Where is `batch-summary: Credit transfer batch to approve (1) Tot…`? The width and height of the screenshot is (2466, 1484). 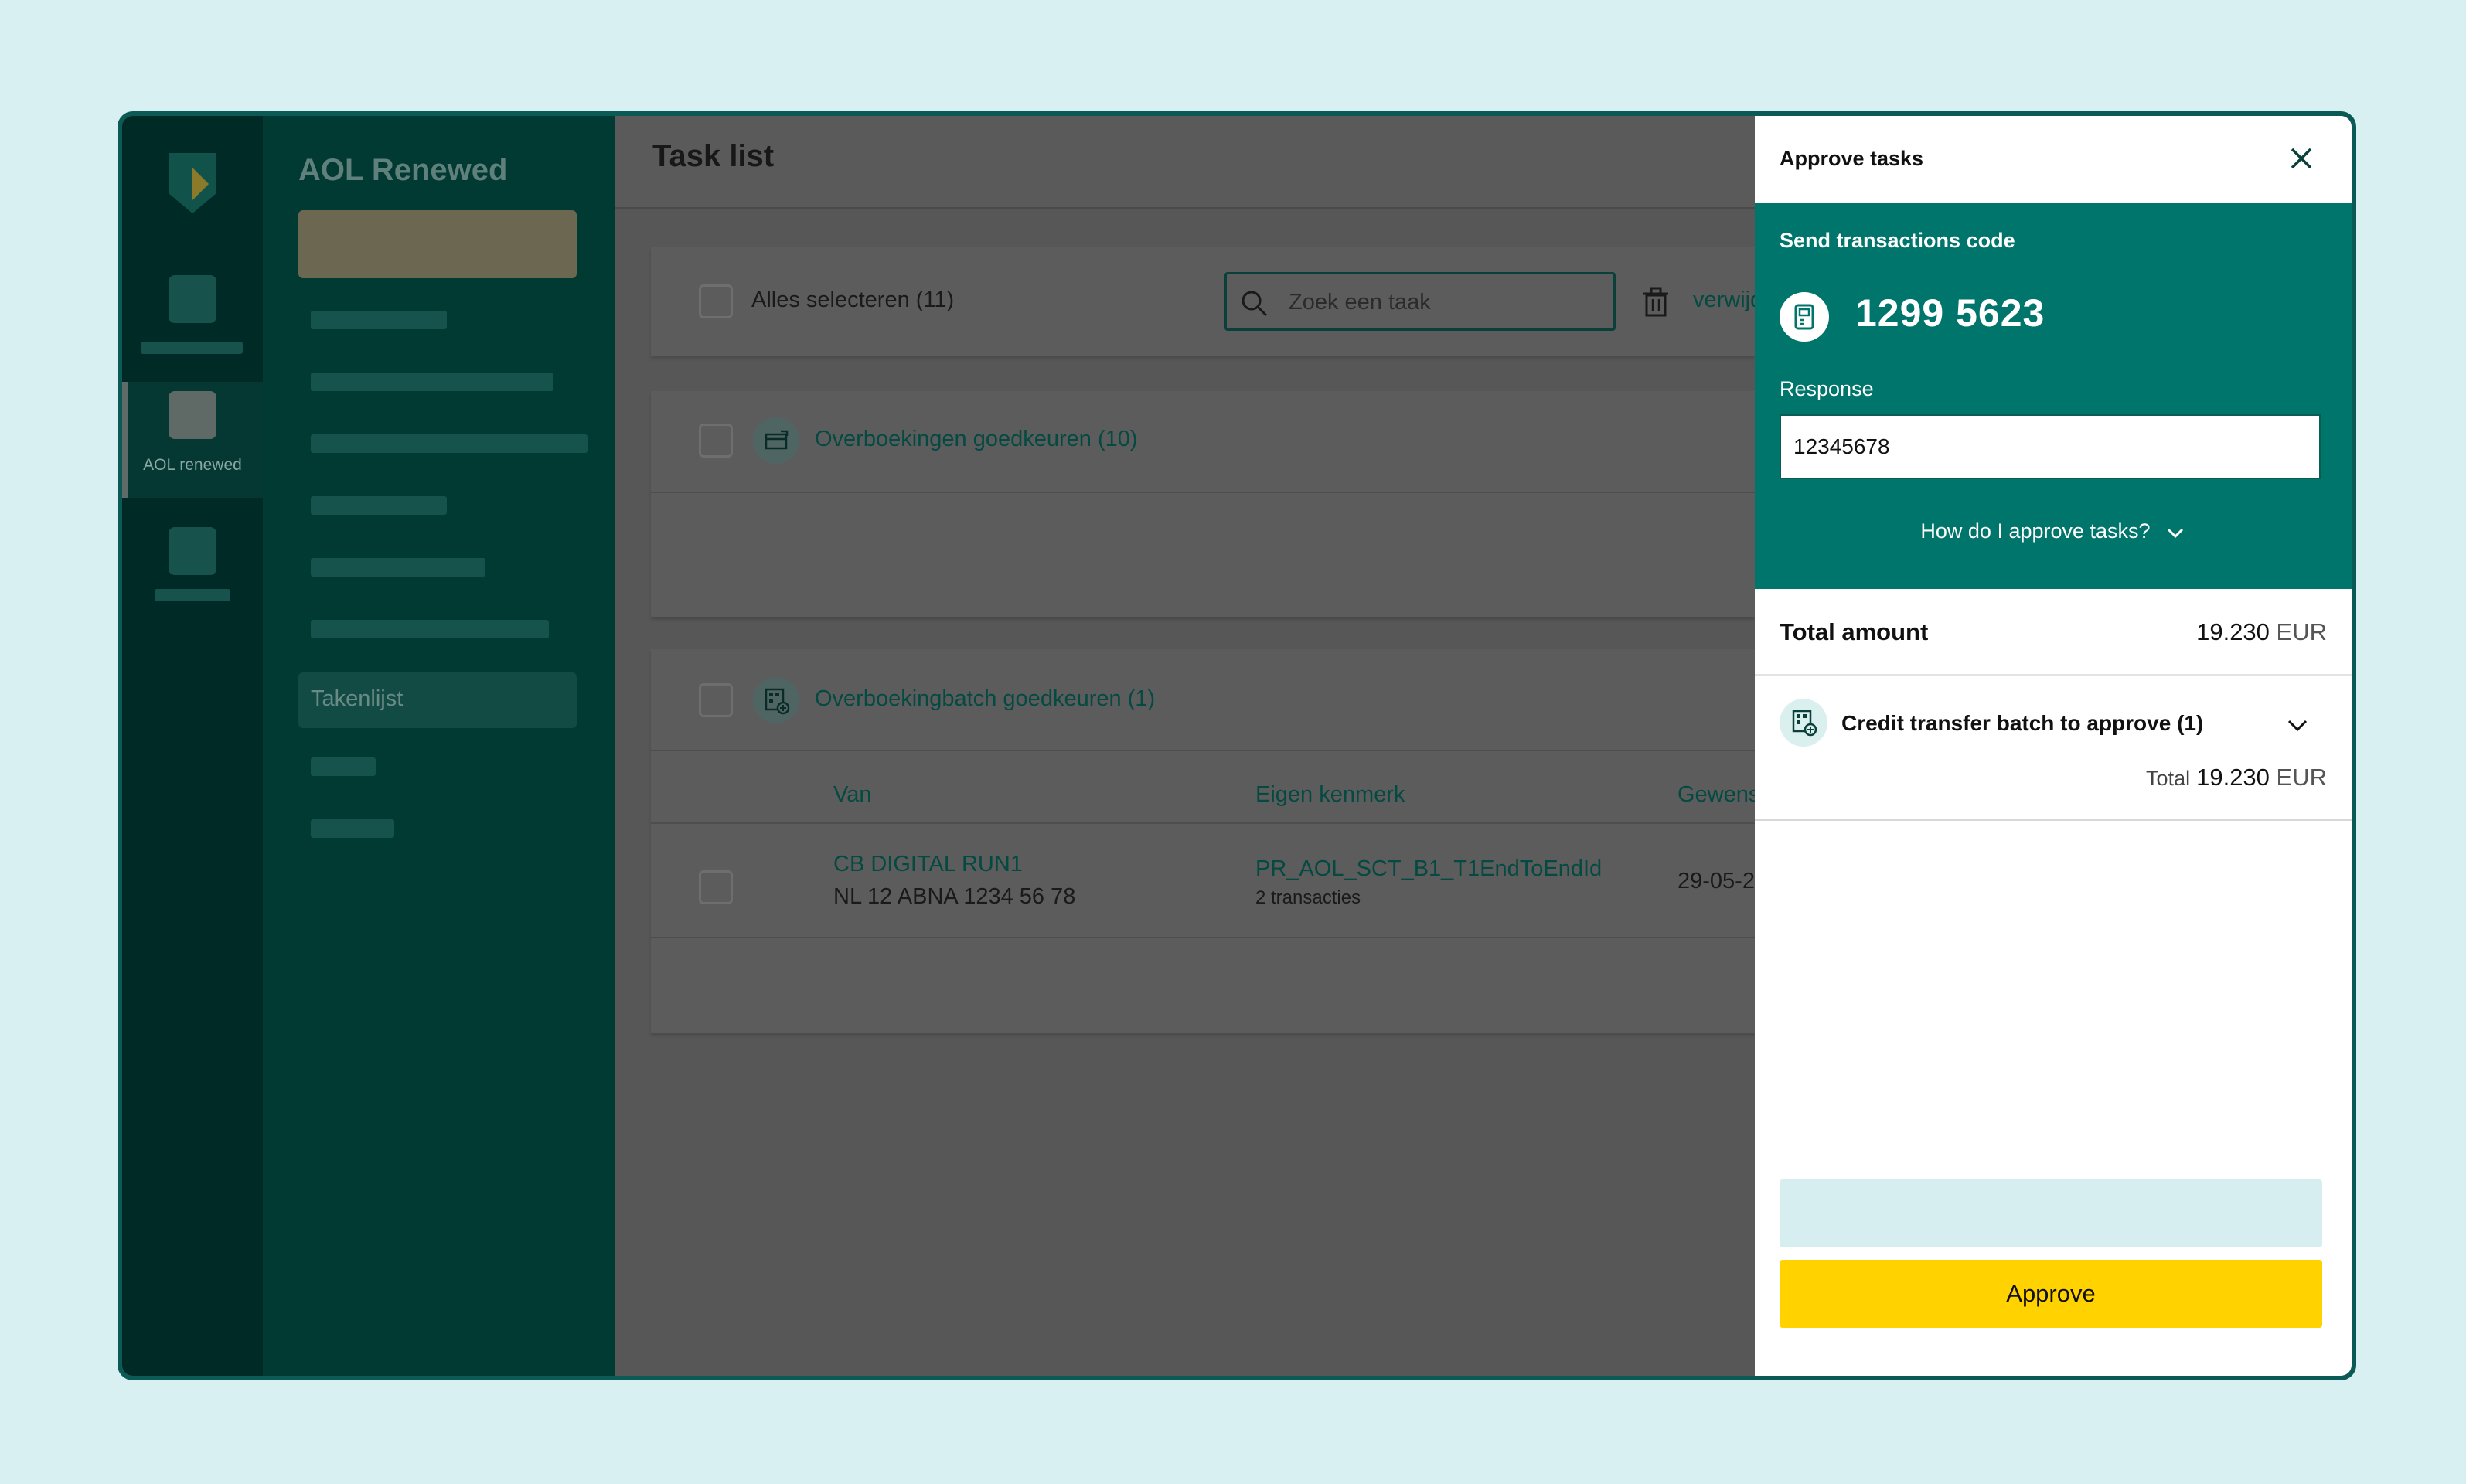
batch-summary: Credit transfer batch to approve (1) Tot… is located at coordinates (2053, 748).